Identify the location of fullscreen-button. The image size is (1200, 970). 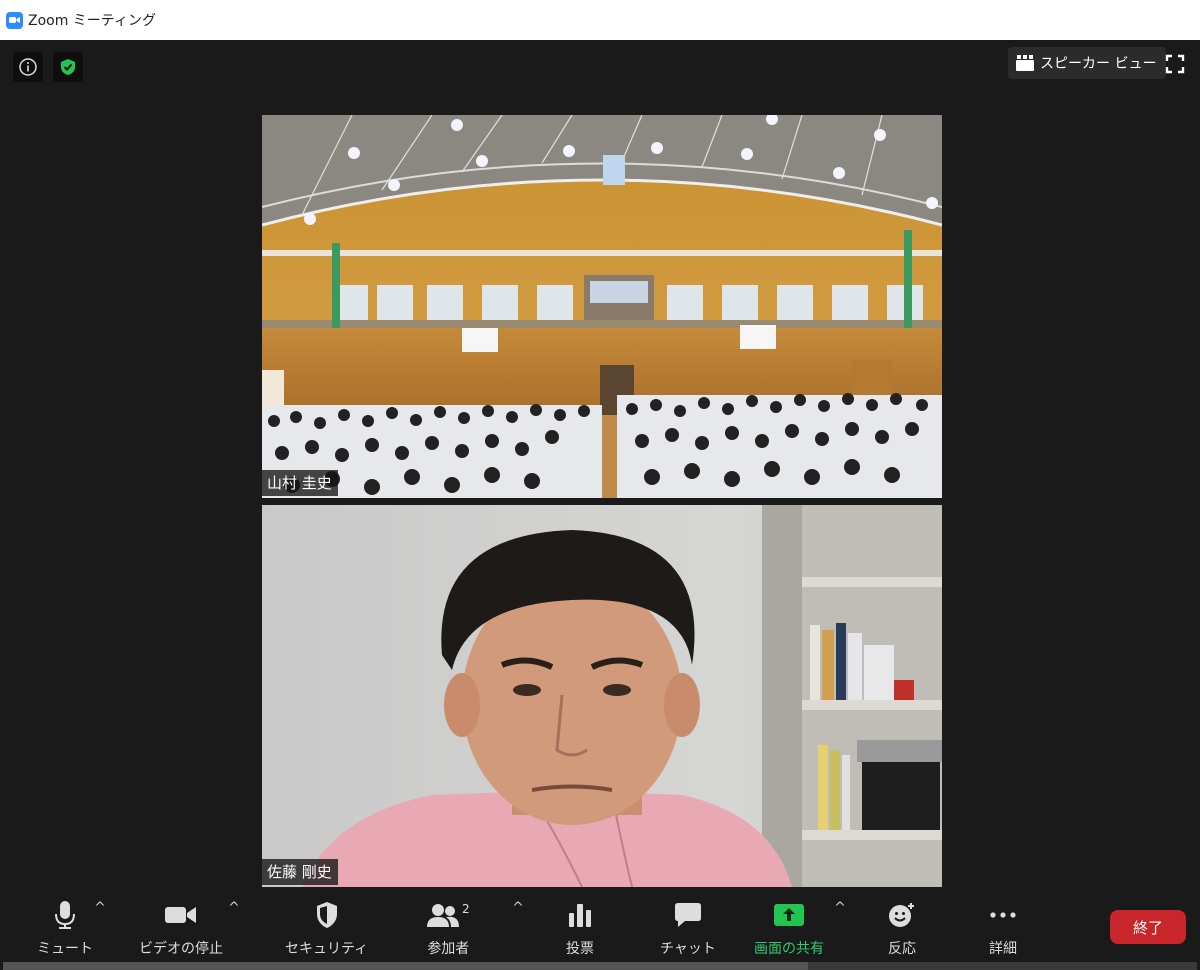
(1175, 64).